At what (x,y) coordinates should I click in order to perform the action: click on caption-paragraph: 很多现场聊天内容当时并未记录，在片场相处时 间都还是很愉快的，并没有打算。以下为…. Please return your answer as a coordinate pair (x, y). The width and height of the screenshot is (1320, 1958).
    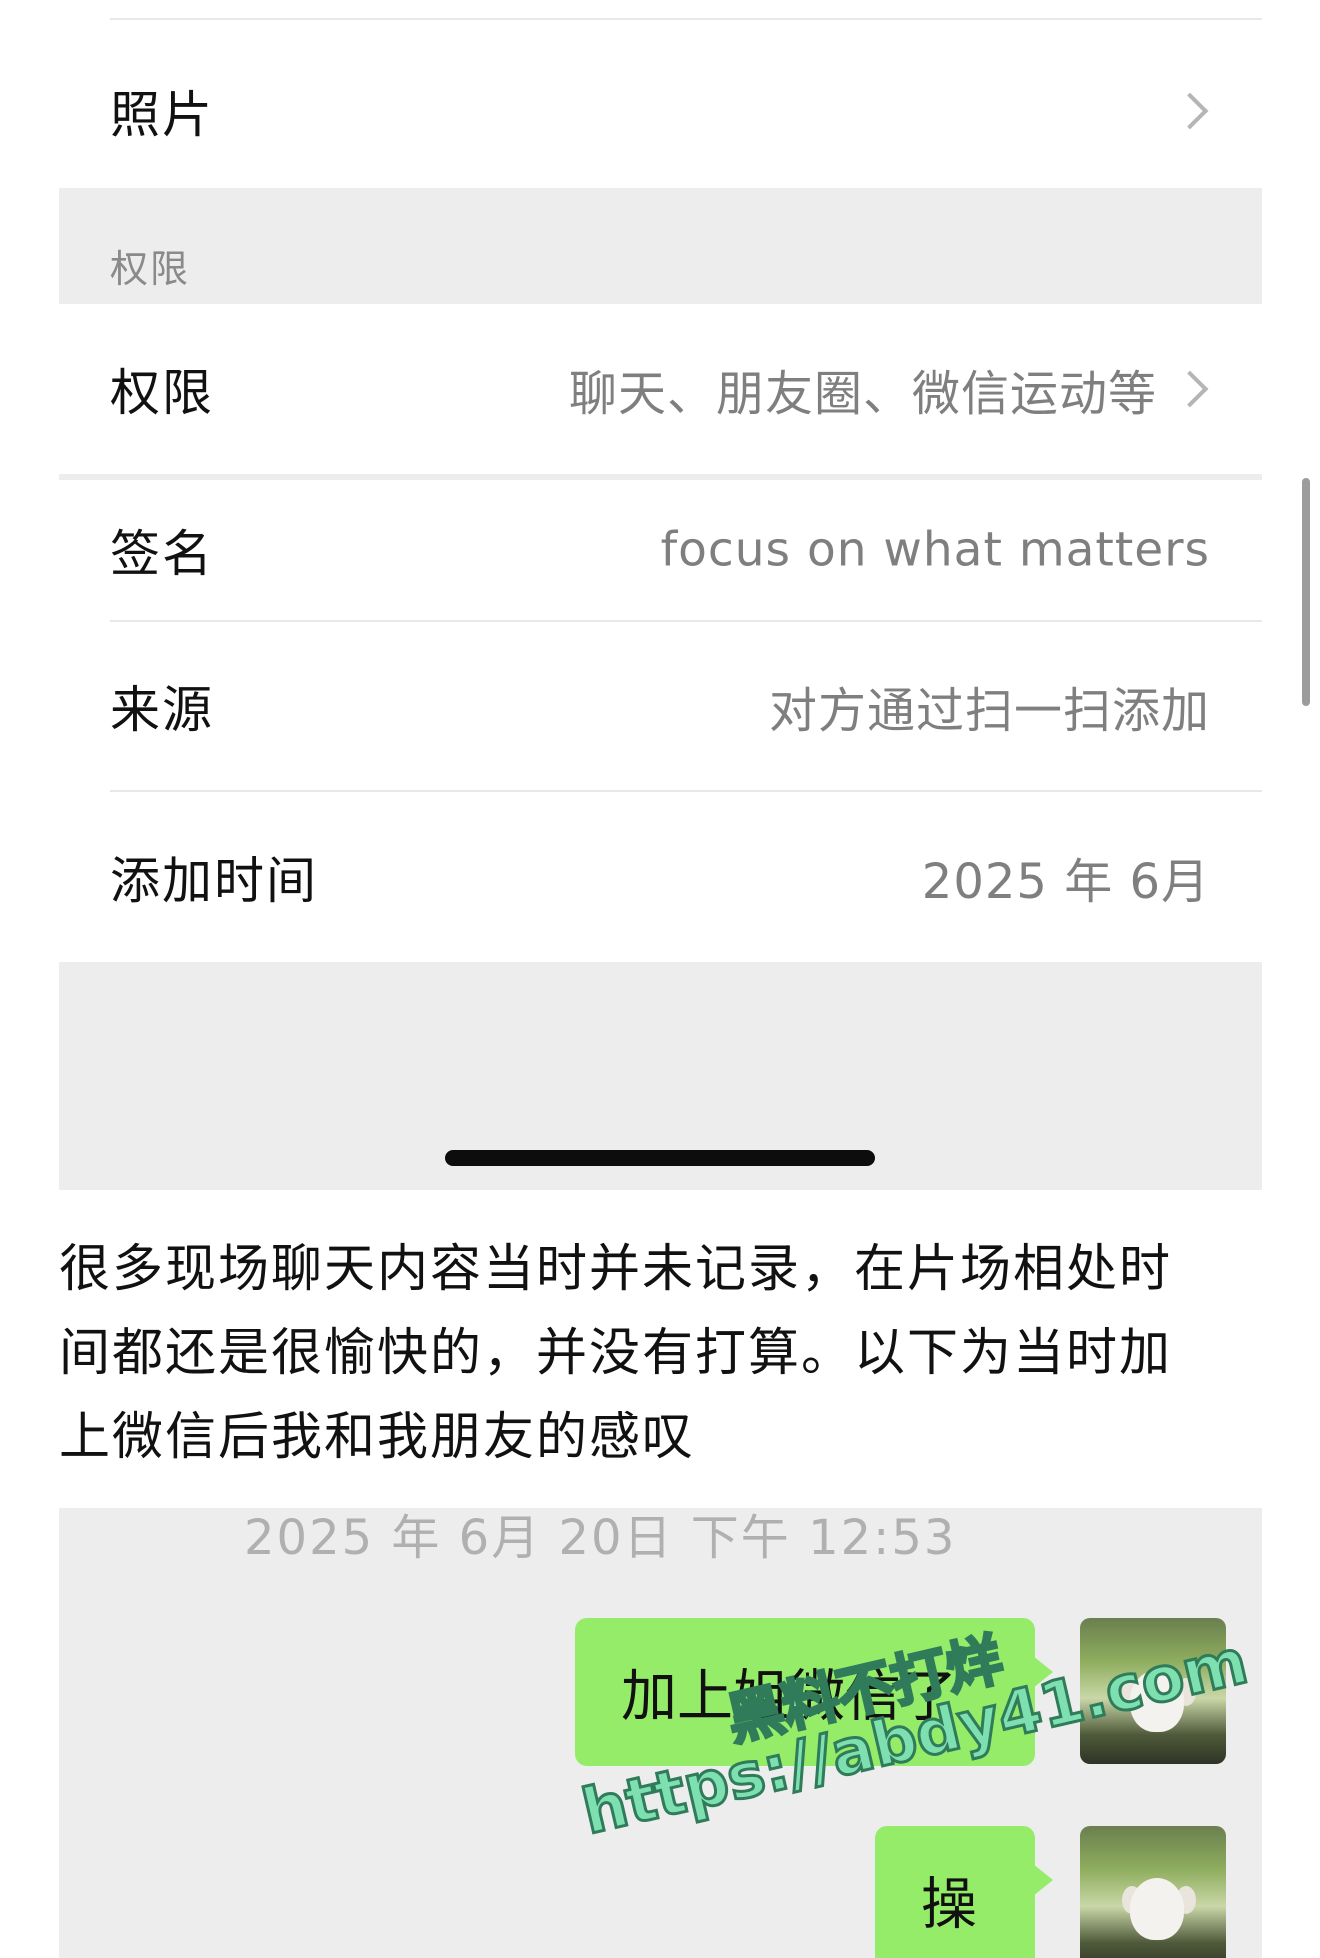
    Looking at the image, I should click on (659, 1354).